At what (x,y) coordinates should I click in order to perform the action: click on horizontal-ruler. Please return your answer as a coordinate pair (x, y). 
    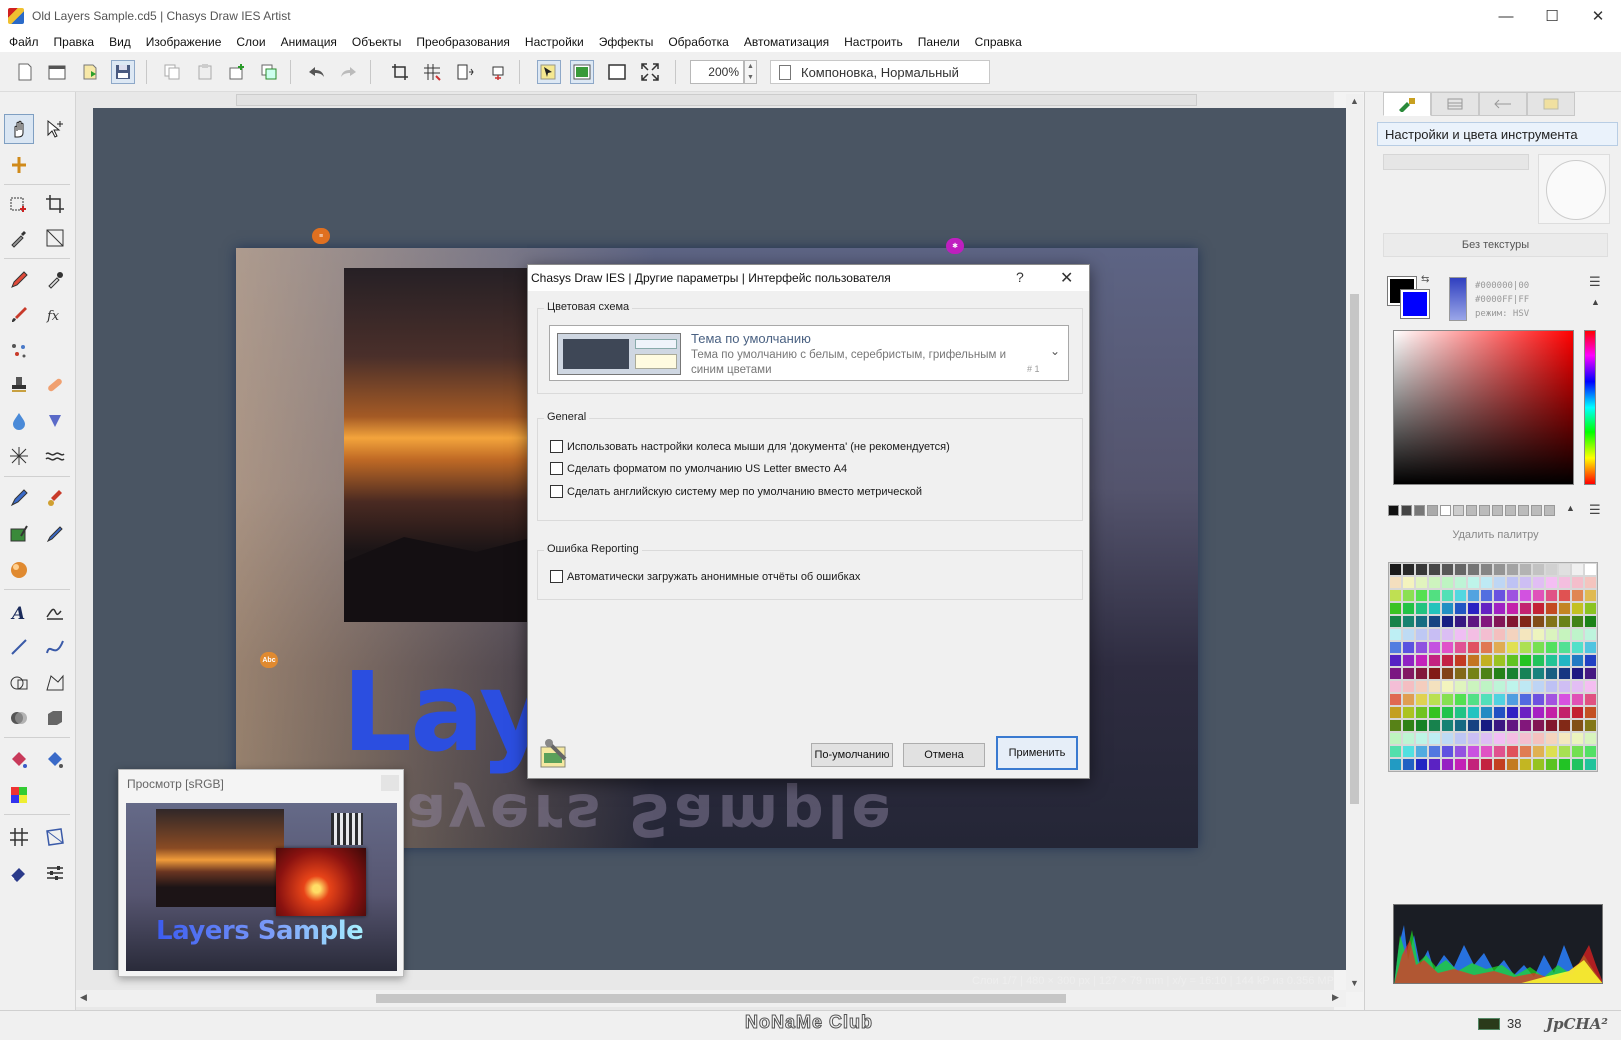
    Looking at the image, I should click on (716, 100).